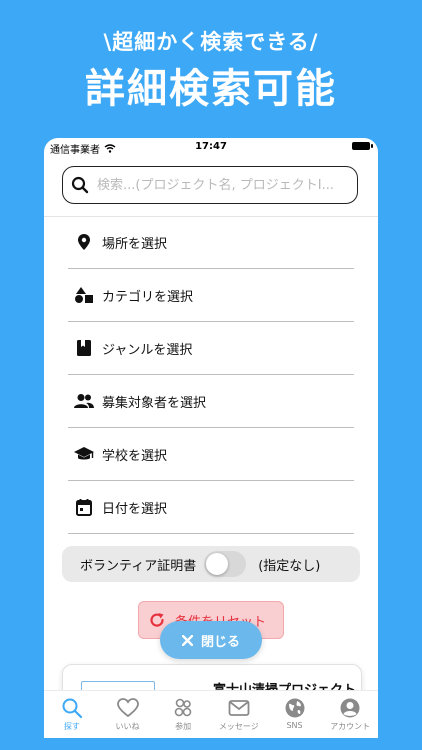 This screenshot has height=750, width=422. What do you see at coordinates (211, 507) in the screenshot?
I see `filter-date: 日付を選択` at bounding box center [211, 507].